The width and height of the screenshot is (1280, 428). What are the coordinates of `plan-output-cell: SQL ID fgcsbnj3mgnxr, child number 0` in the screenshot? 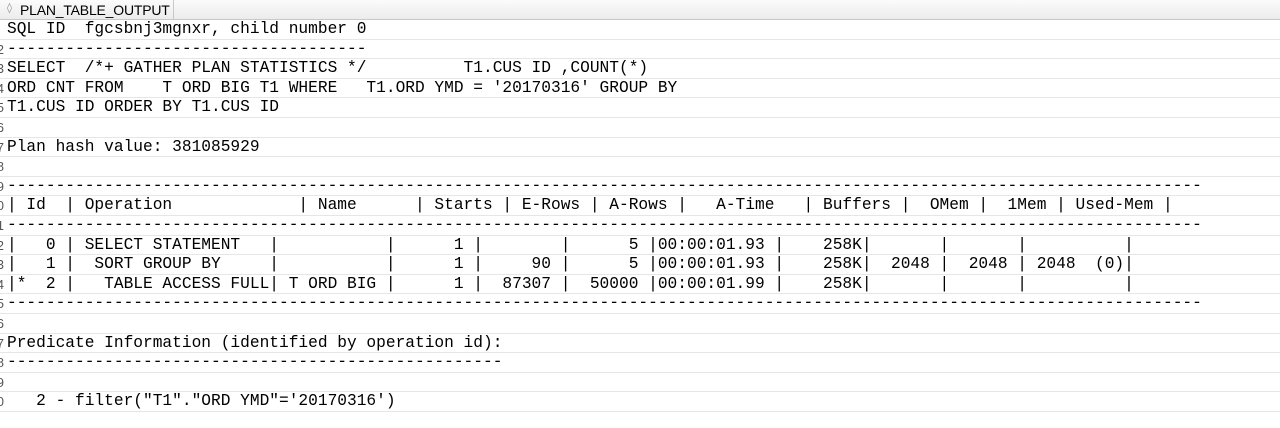 It's located at (186, 29).